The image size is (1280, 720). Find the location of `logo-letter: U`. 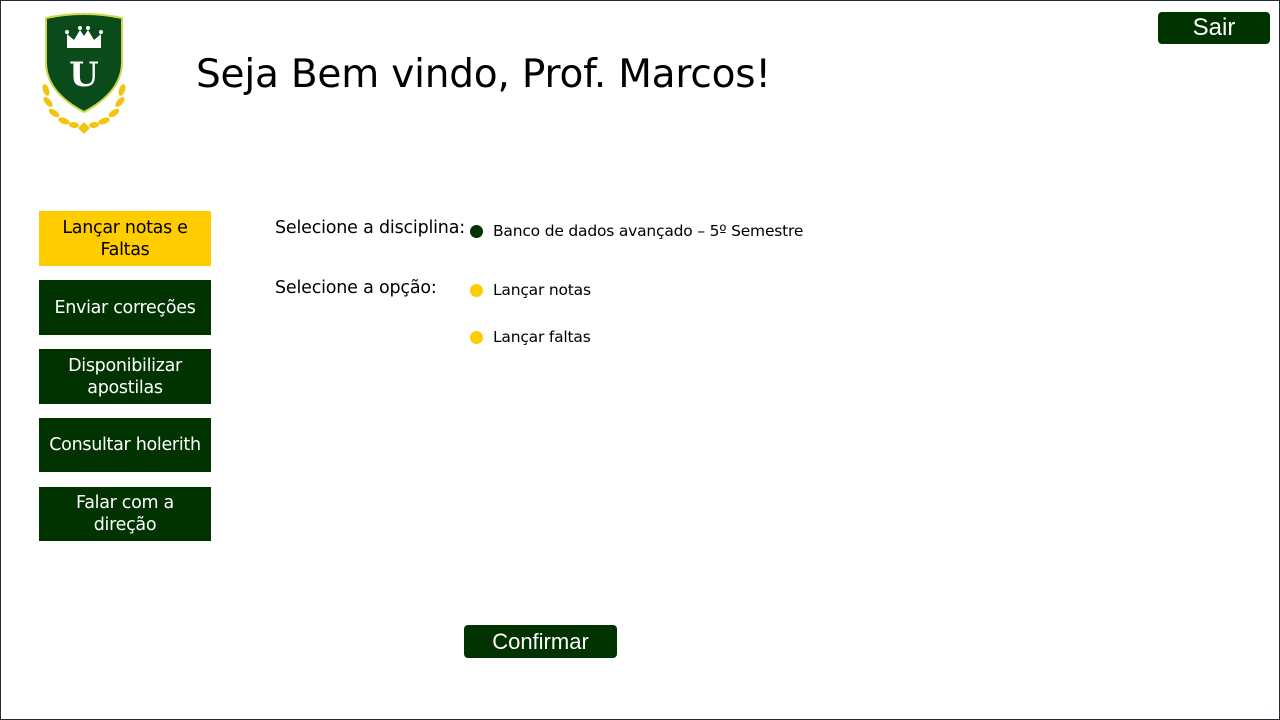

logo-letter: U is located at coordinates (84, 75).